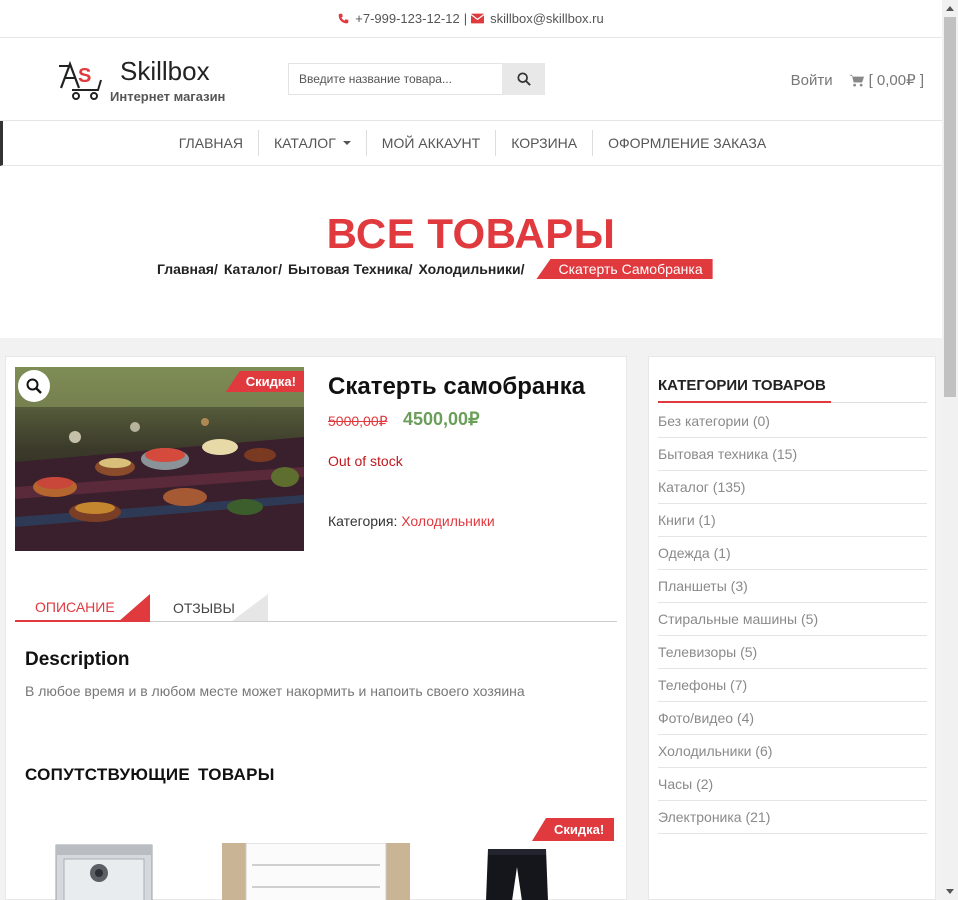  I want to click on nav-cart: КОРЗИНА, so click(545, 143).